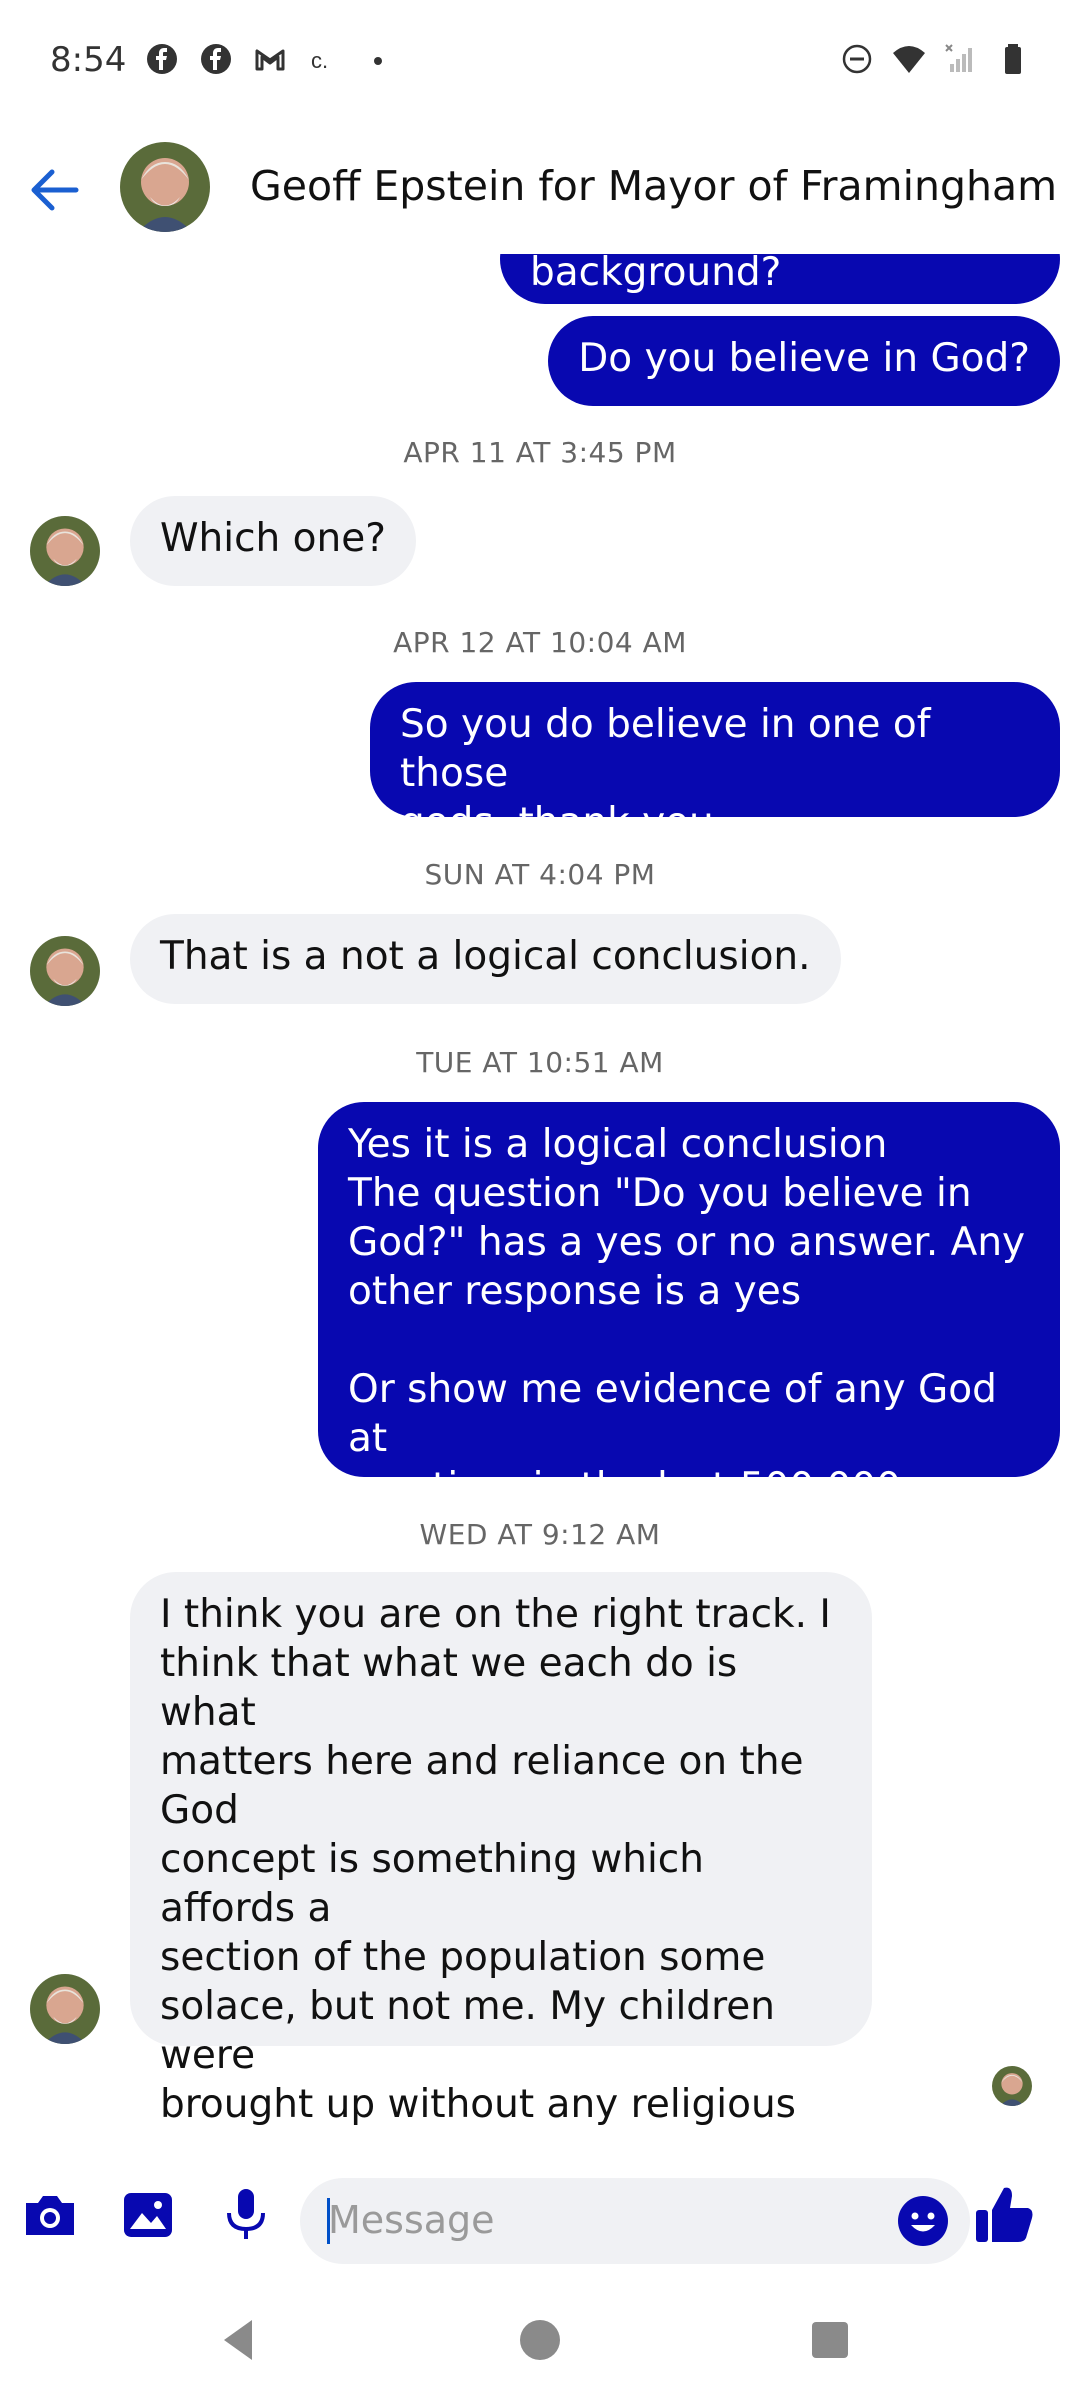 The width and height of the screenshot is (1080, 2400). What do you see at coordinates (909, 59) in the screenshot?
I see `wifi-icon` at bounding box center [909, 59].